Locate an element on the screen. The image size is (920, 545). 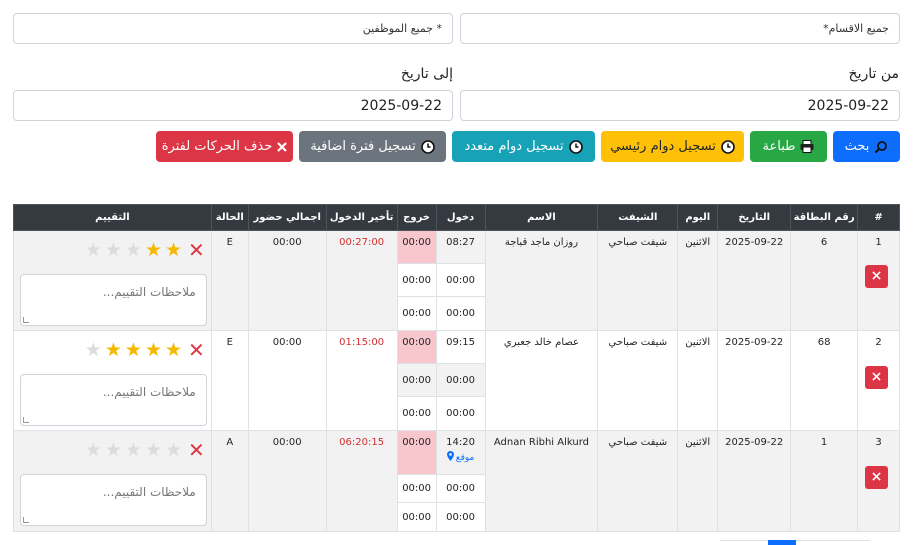
employee-name: روزان ماجد قباجة is located at coordinates (541, 280).